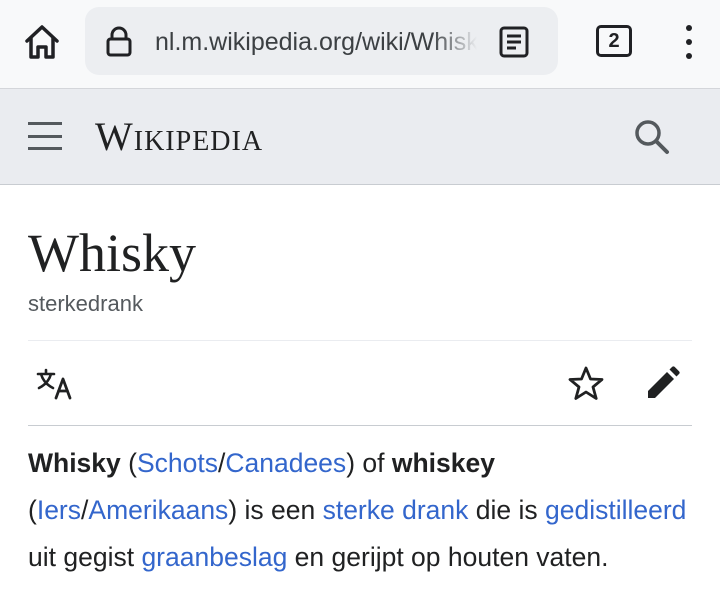  I want to click on reader-mode-icon, so click(514, 42).